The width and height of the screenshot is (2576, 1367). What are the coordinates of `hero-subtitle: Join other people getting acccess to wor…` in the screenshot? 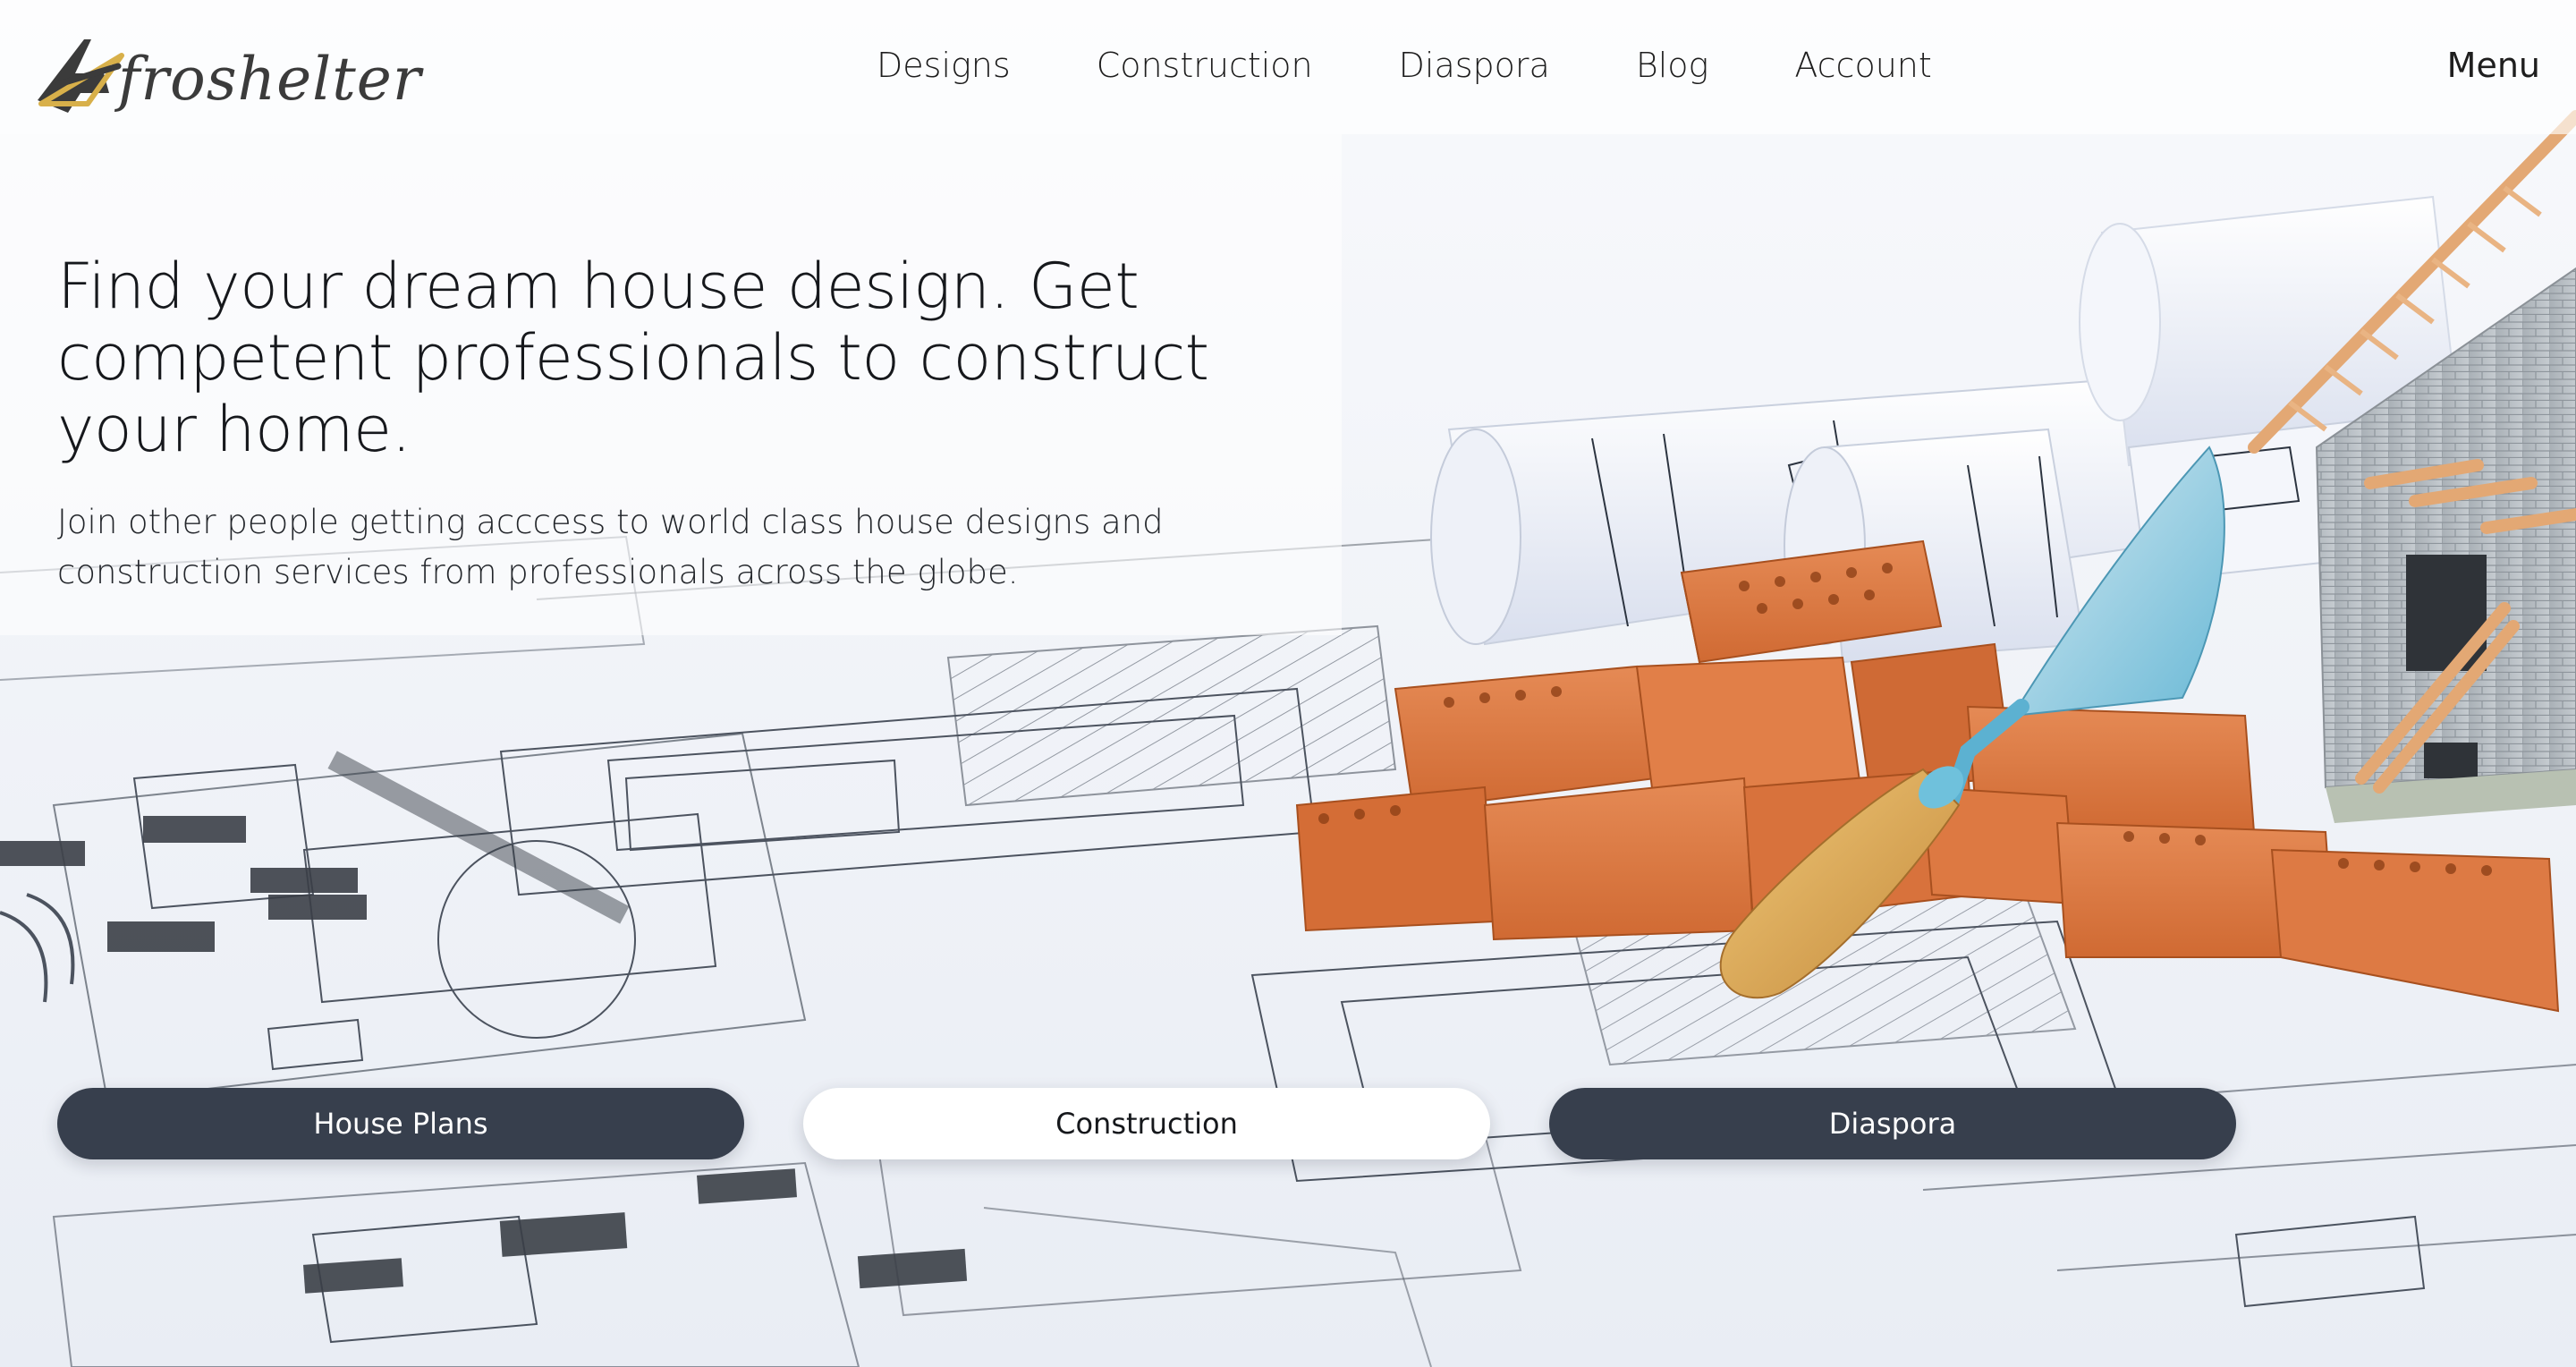 It's located at (610, 547).